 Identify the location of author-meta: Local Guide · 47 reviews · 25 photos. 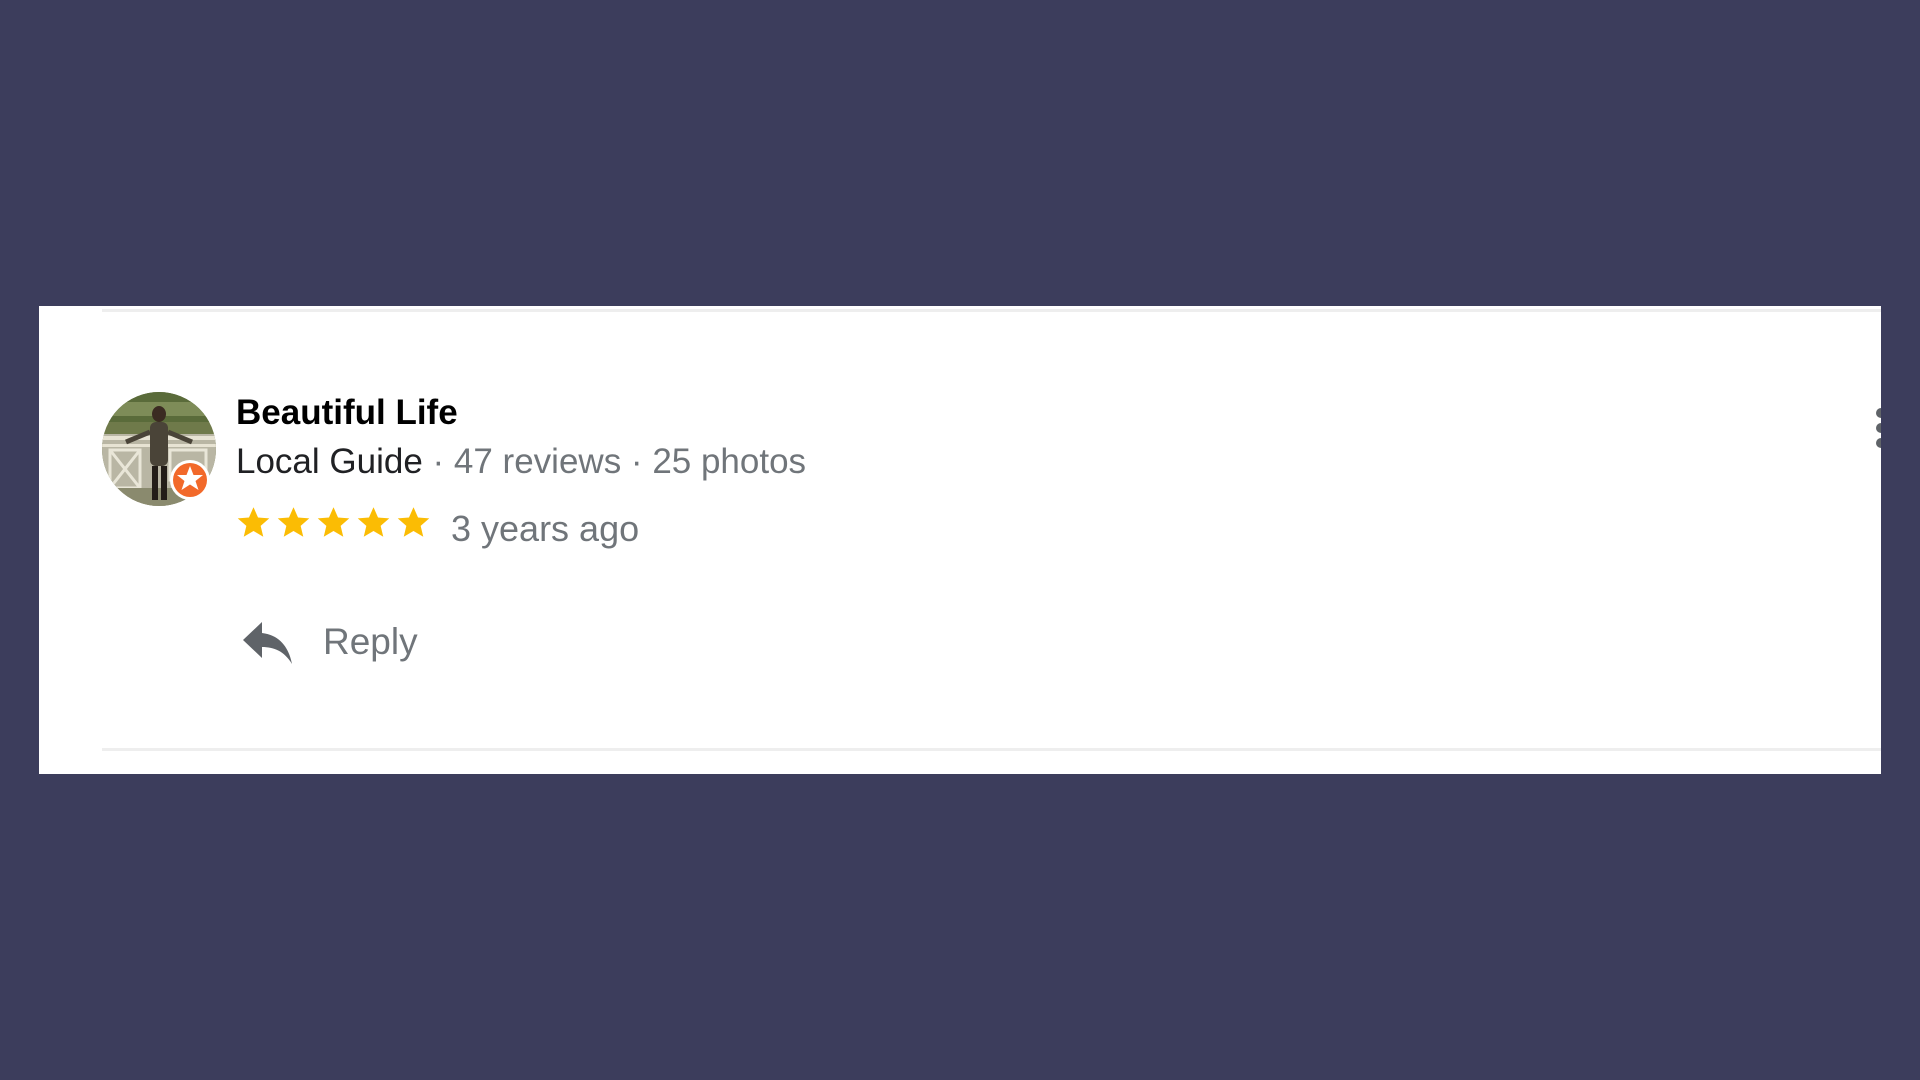
(521, 462).